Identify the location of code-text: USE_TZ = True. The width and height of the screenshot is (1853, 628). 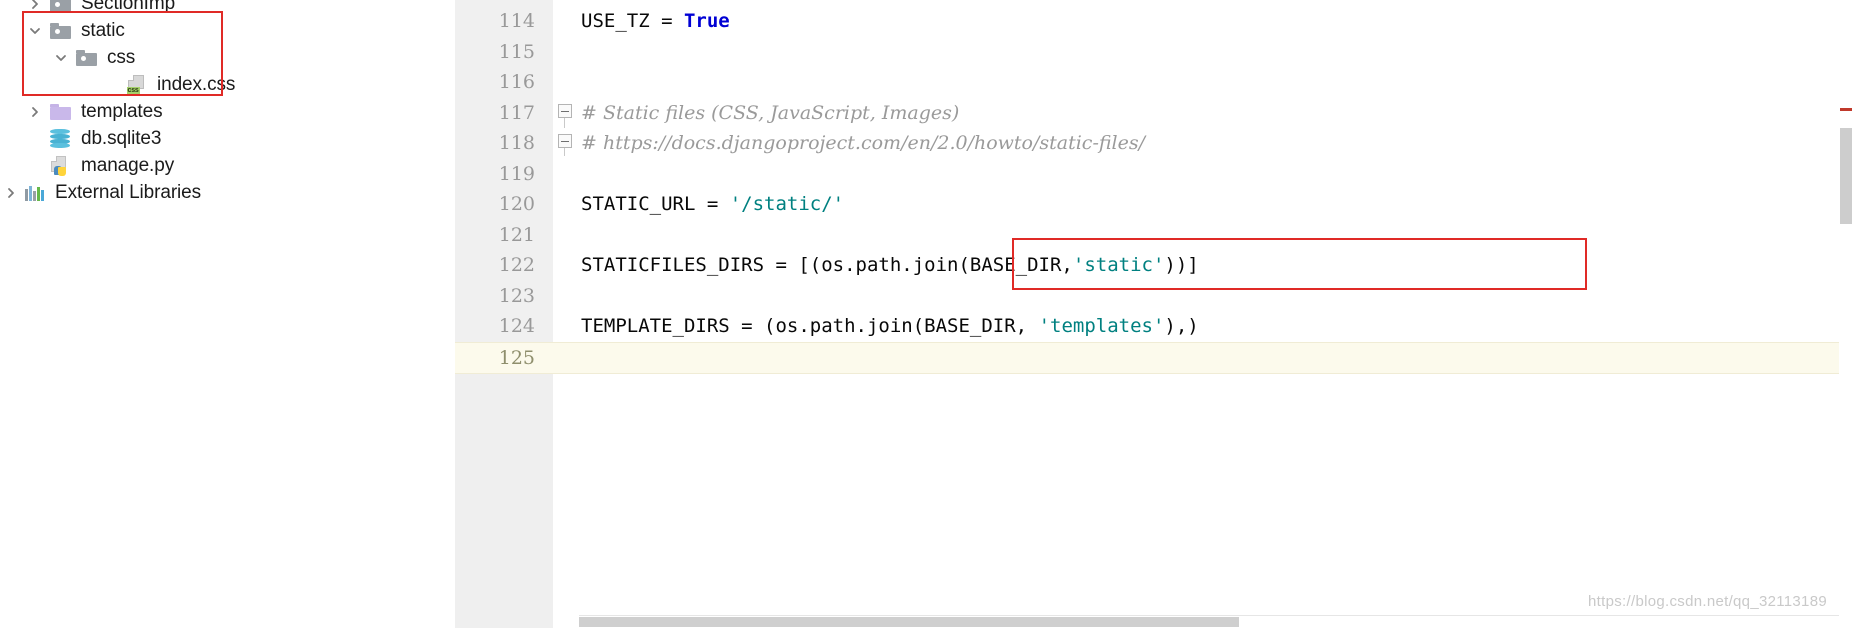
(641, 21).